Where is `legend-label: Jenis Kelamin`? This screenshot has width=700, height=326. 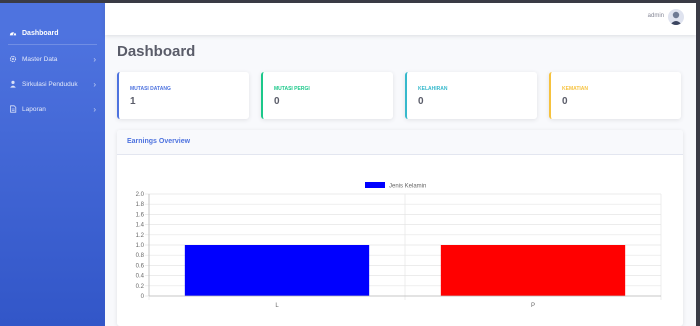
legend-label: Jenis Kelamin is located at coordinates (407, 187).